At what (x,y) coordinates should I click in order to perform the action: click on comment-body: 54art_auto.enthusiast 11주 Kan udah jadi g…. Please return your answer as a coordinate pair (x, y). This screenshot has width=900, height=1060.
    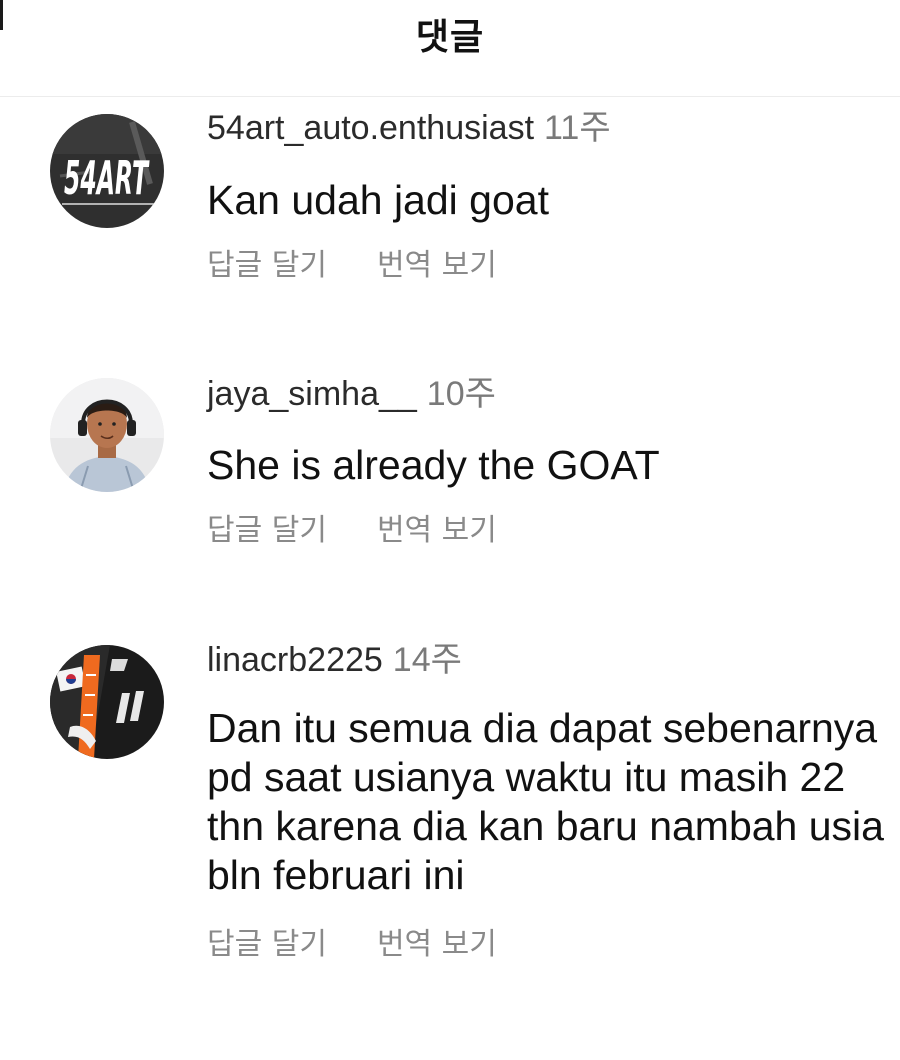
    Looking at the image, I should click on (548, 196).